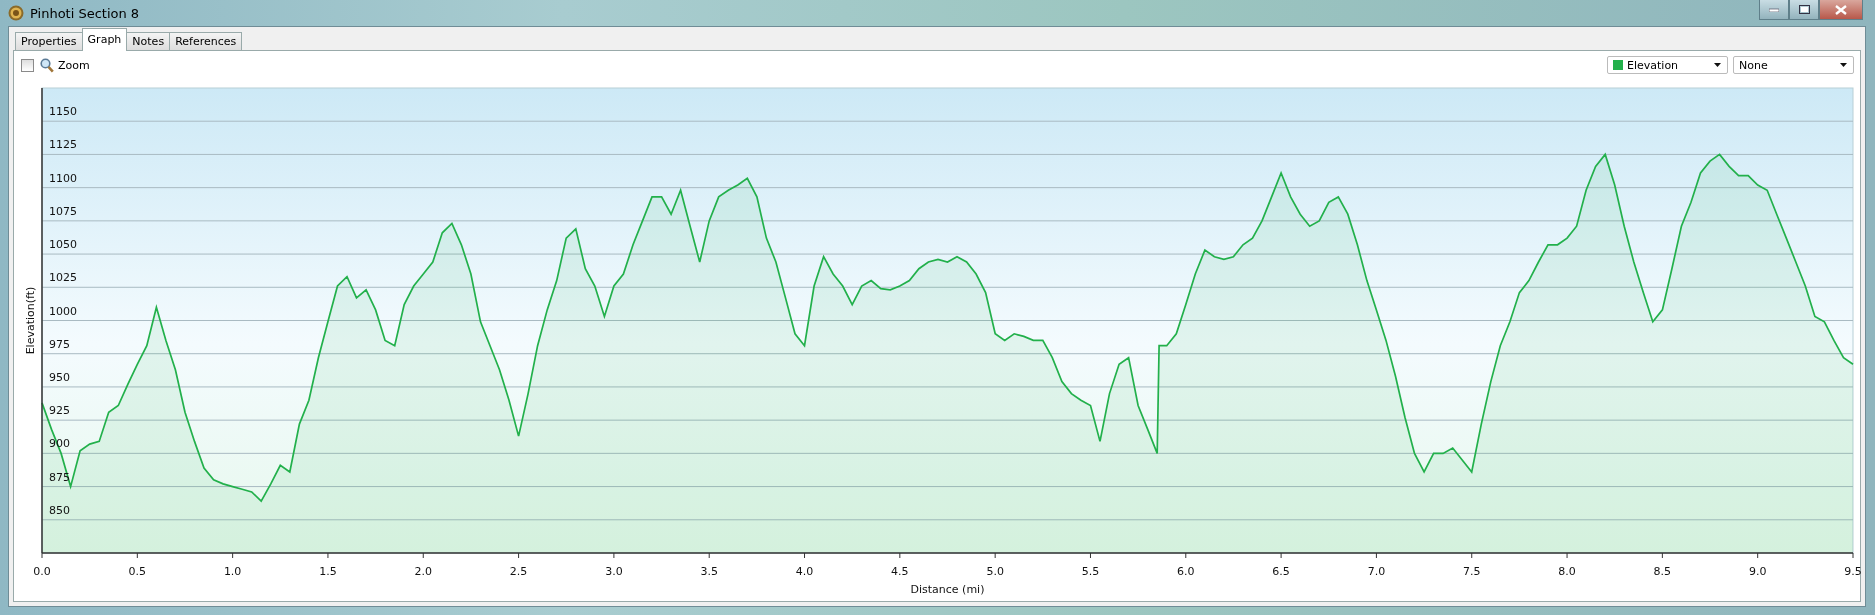 This screenshot has height=615, width=1875. What do you see at coordinates (1281, 571) in the screenshot?
I see `x-tick-label: 6.5` at bounding box center [1281, 571].